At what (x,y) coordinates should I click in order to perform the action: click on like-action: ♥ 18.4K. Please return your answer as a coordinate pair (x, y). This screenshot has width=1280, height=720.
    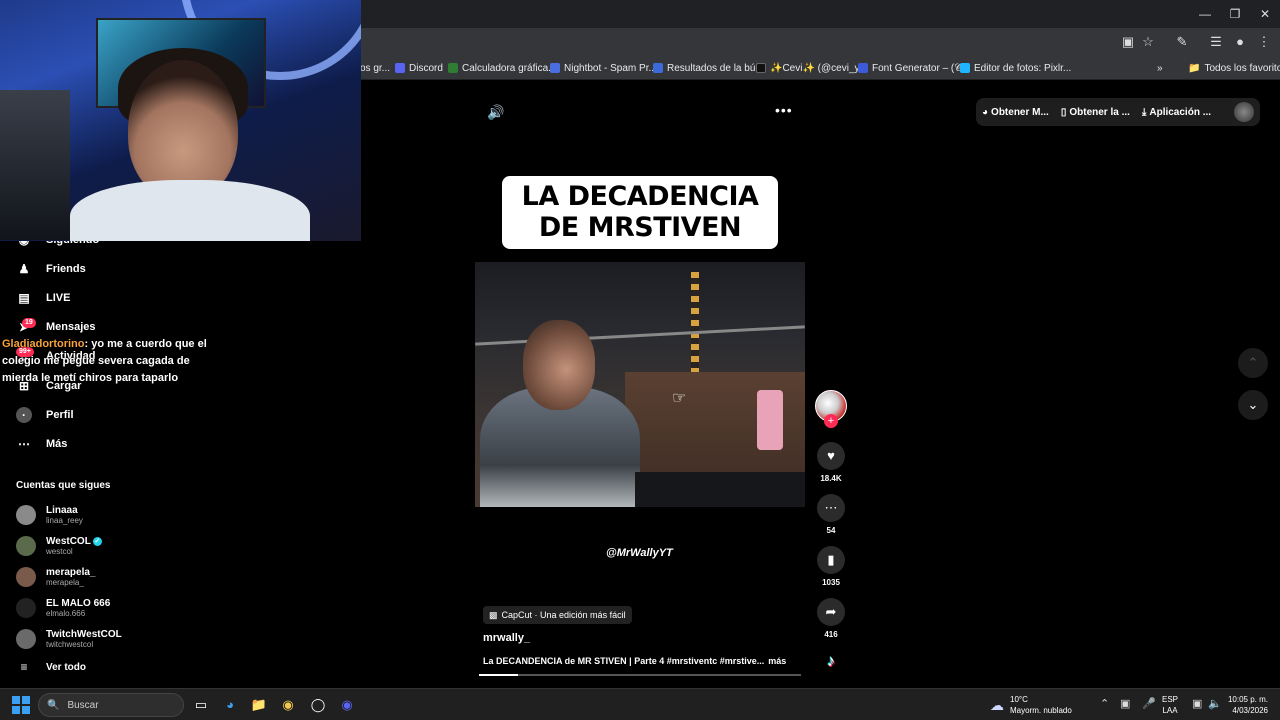
    Looking at the image, I should click on (831, 462).